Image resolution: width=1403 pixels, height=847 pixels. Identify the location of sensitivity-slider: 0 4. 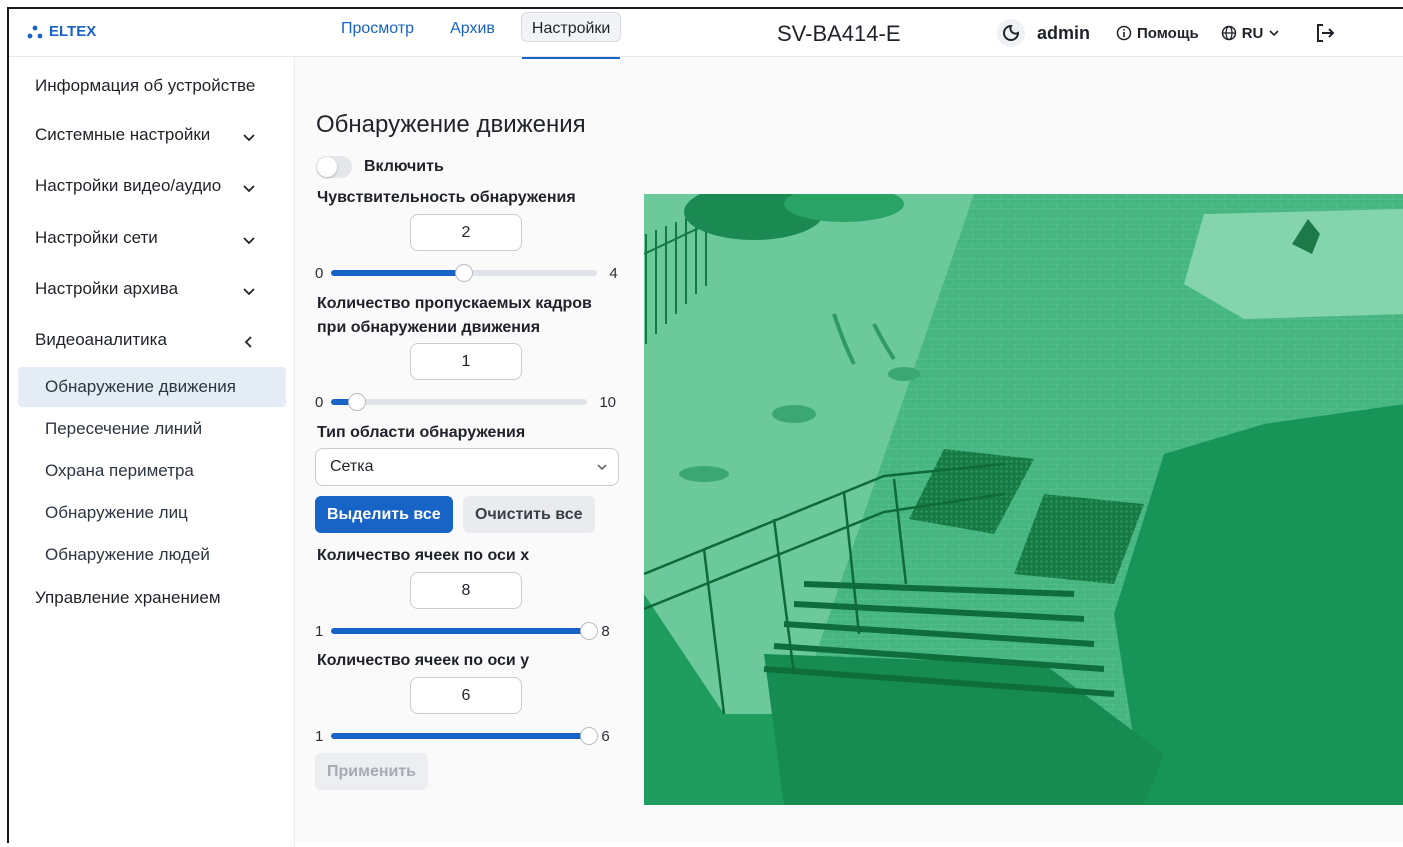
(466, 273).